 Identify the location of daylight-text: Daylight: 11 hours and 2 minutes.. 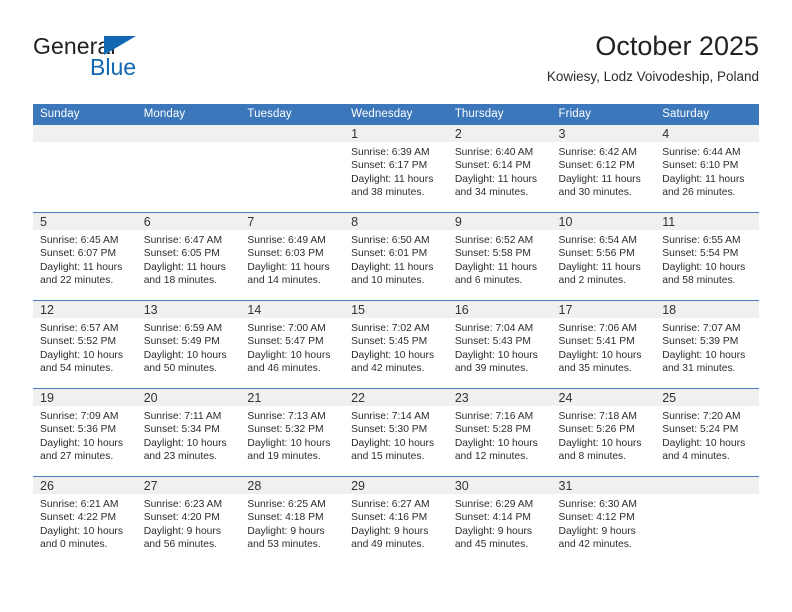
(599, 274).